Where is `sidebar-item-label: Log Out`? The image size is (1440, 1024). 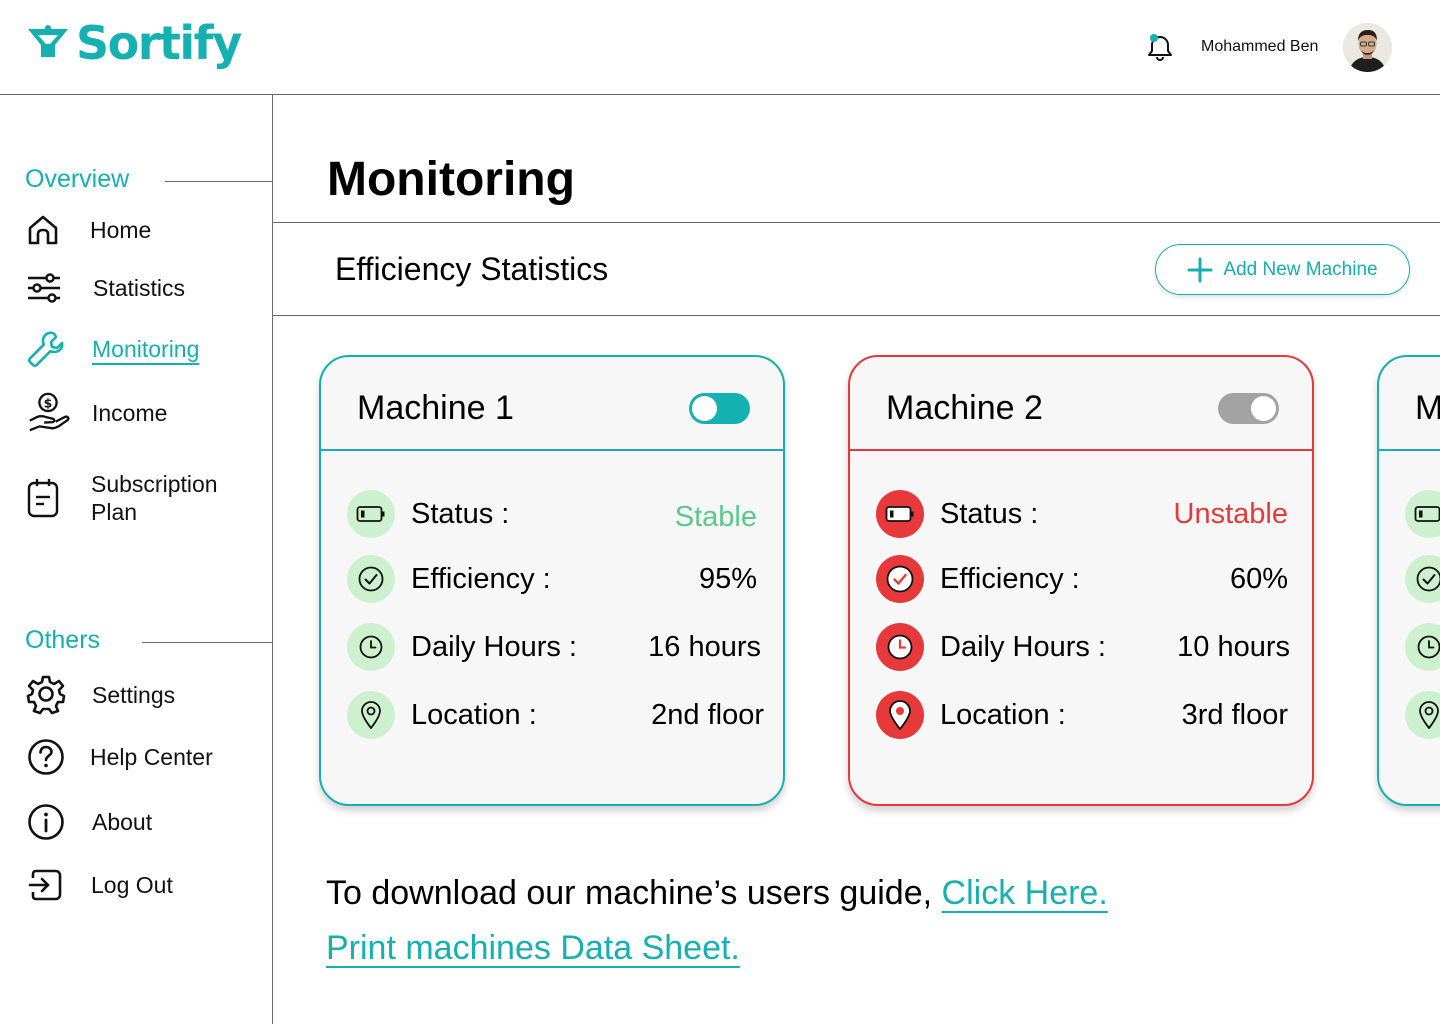
sidebar-item-label: Log Out is located at coordinates (132, 885).